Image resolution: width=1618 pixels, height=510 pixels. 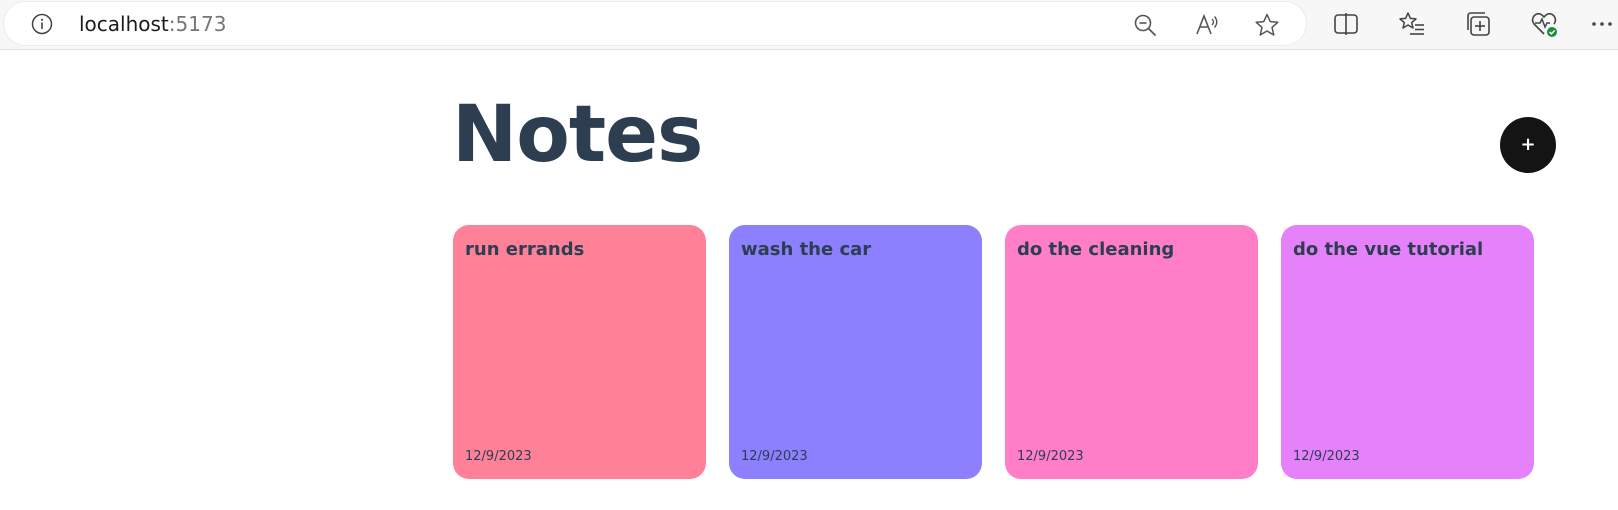 I want to click on address-bar: localhost:5173, so click(x=655, y=23).